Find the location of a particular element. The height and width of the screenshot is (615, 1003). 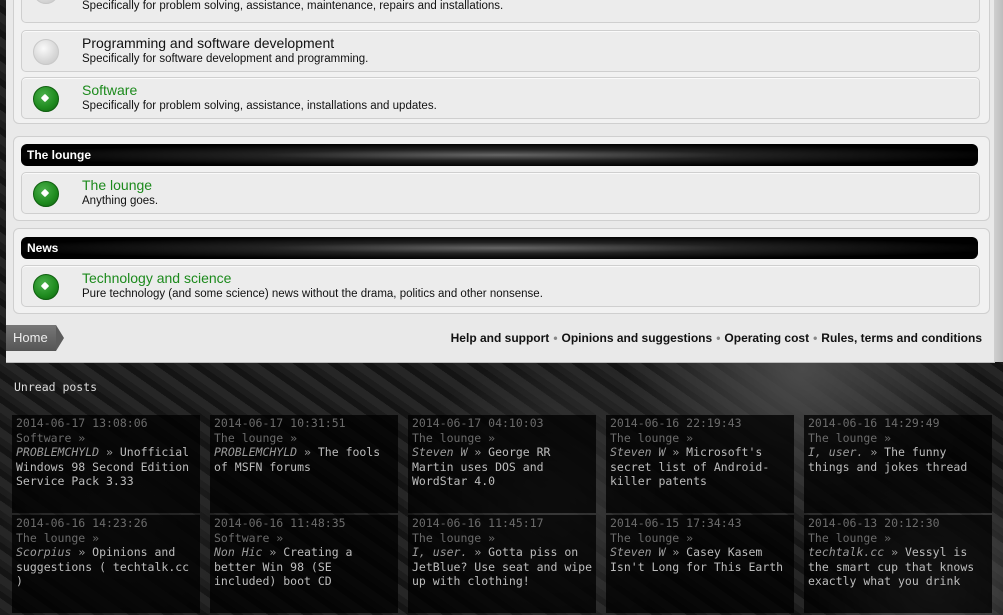

post-author: techtalk.cc is located at coordinates (846, 552).